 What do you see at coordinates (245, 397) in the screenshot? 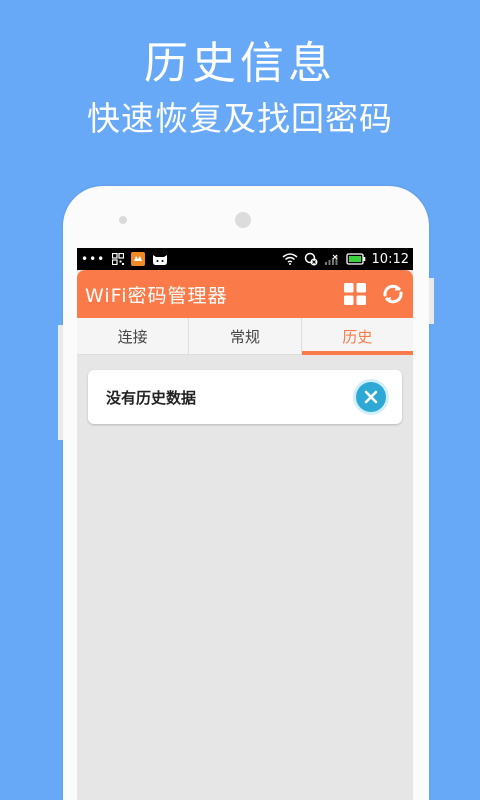
I see `history-empty-card: 没有历史数据` at bounding box center [245, 397].